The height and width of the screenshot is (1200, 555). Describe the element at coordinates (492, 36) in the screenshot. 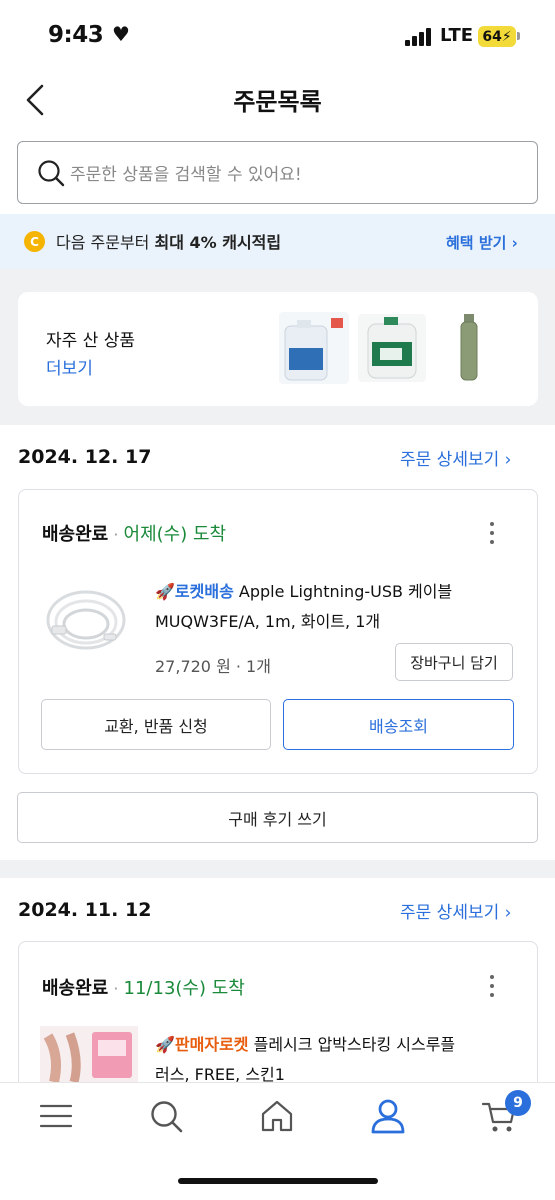

I see `battery-level: 64` at that location.